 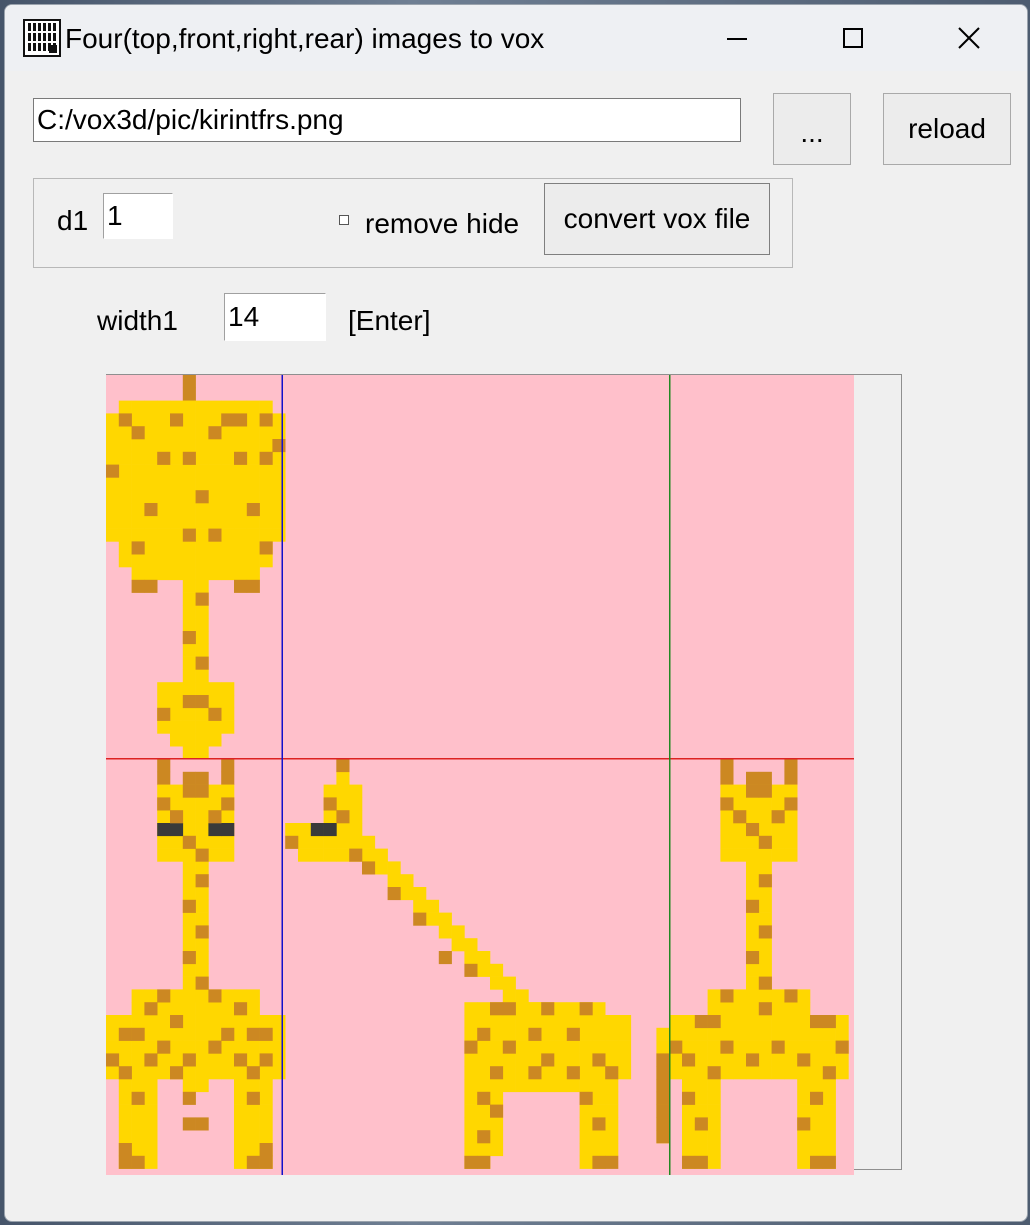 What do you see at coordinates (344, 220) in the screenshot?
I see `remove-hide-checkbox` at bounding box center [344, 220].